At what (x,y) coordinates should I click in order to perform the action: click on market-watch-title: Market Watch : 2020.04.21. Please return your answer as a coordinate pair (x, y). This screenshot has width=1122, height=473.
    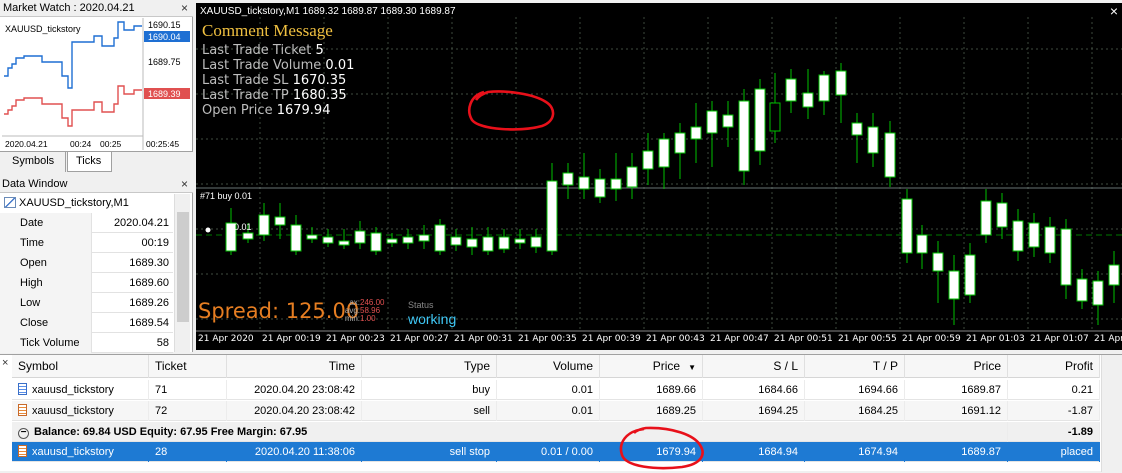
    Looking at the image, I should click on (96, 8).